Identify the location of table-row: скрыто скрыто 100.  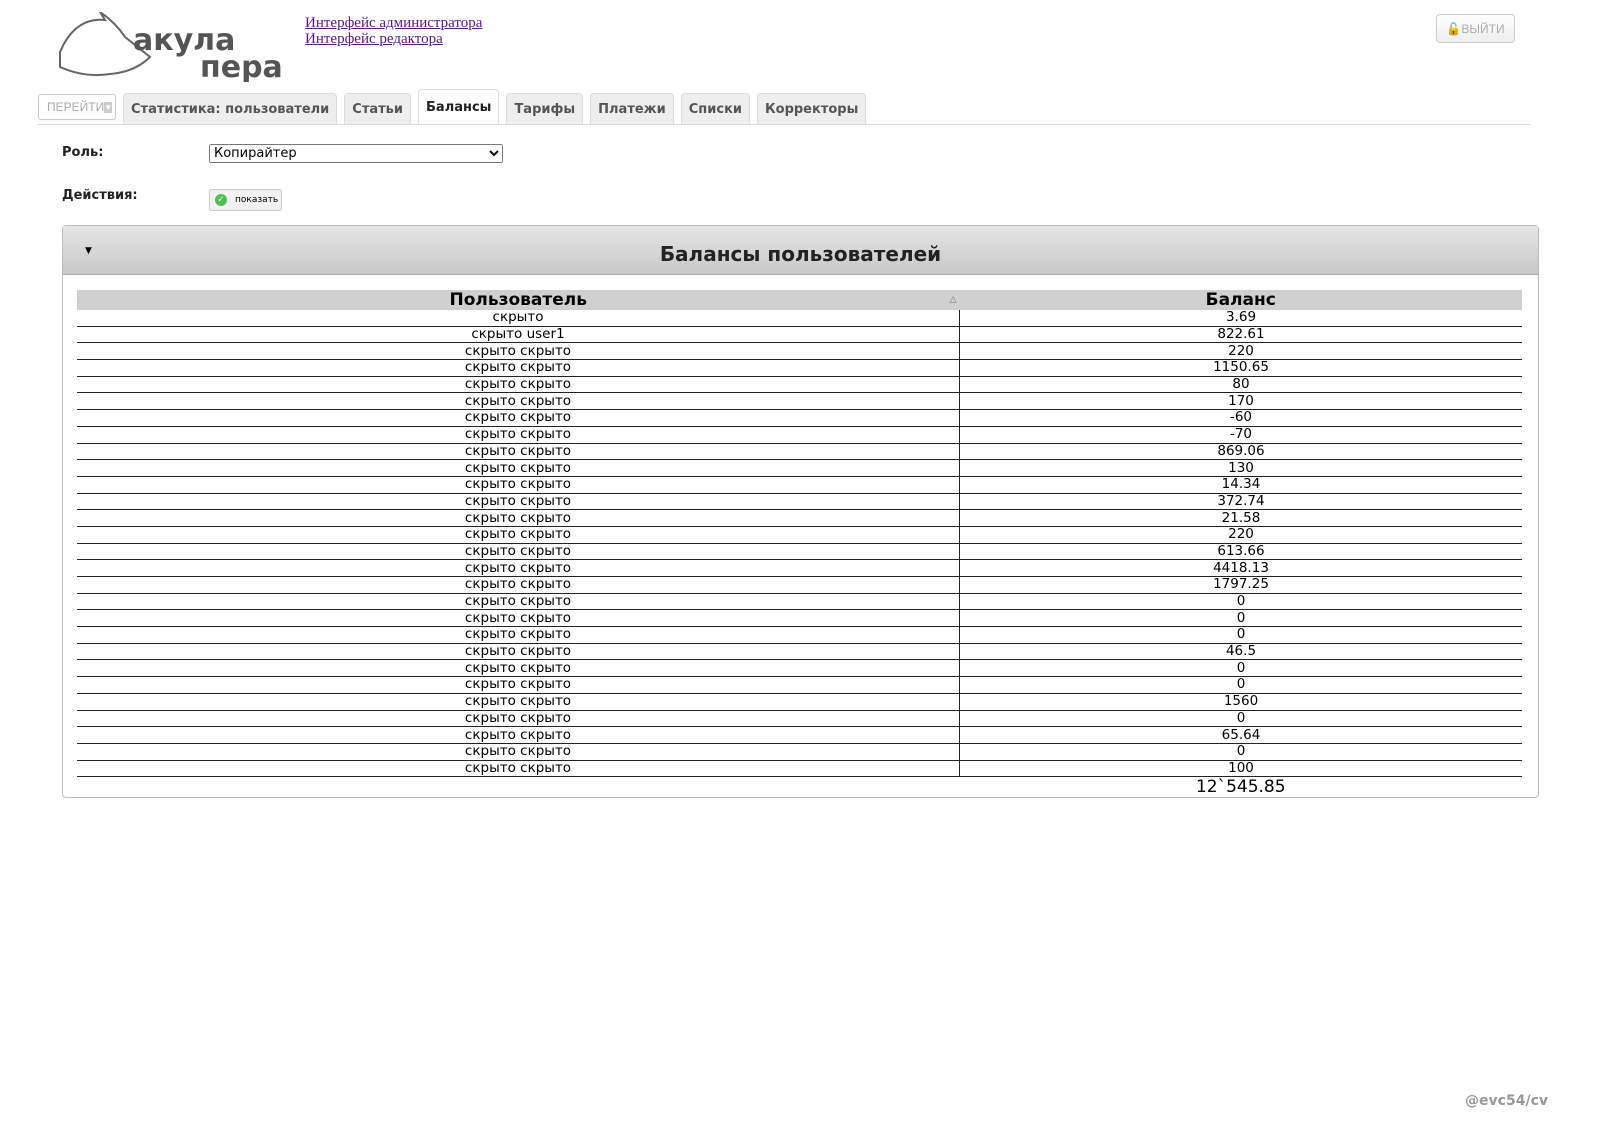
(799, 769).